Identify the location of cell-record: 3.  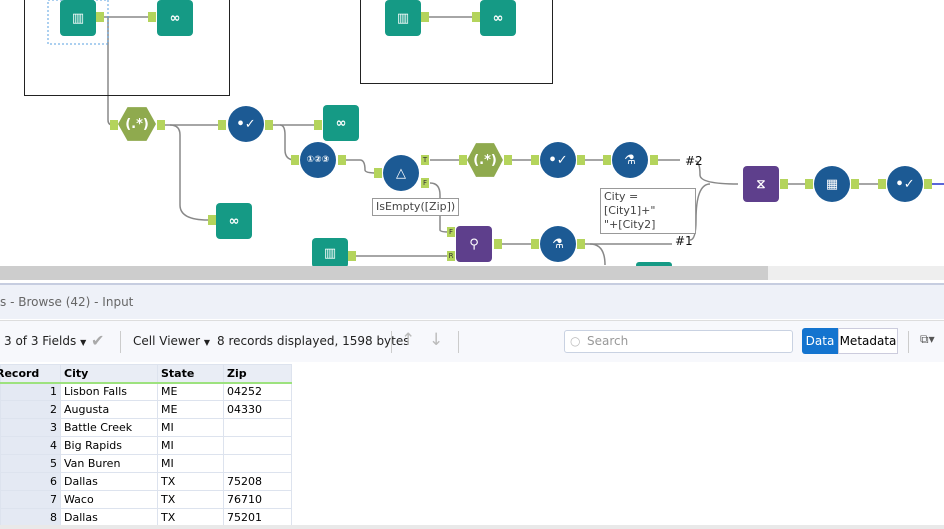
(30, 427).